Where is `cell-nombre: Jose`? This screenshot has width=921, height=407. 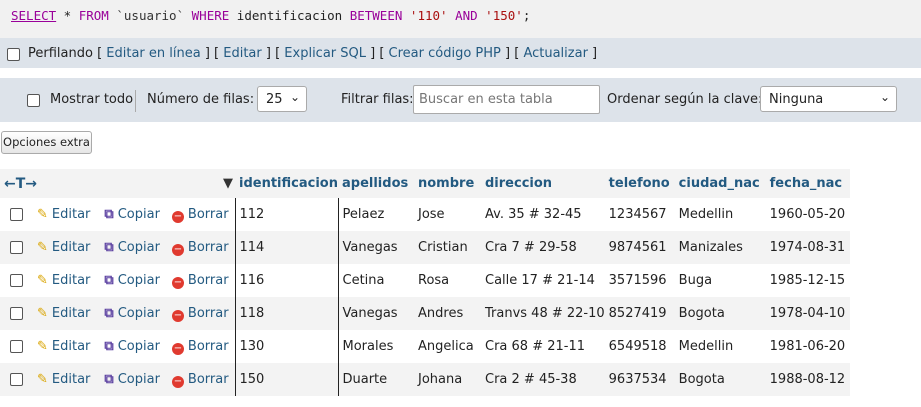
cell-nombre: Jose is located at coordinates (447, 214).